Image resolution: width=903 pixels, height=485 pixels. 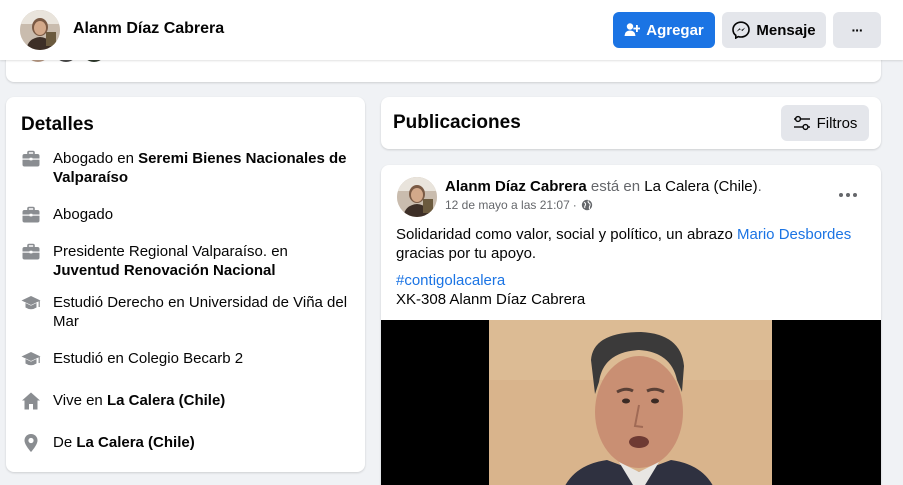 I want to click on publications-title: Publicaciones, so click(x=457, y=122).